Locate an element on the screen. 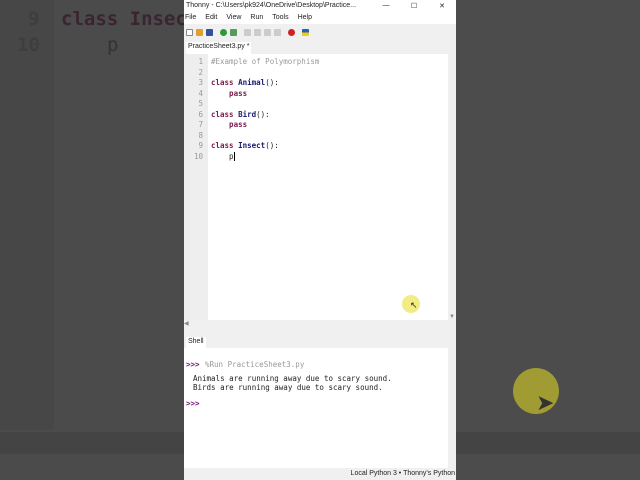 This screenshot has height=480, width=640. menu-tools: Tools is located at coordinates (280, 17).